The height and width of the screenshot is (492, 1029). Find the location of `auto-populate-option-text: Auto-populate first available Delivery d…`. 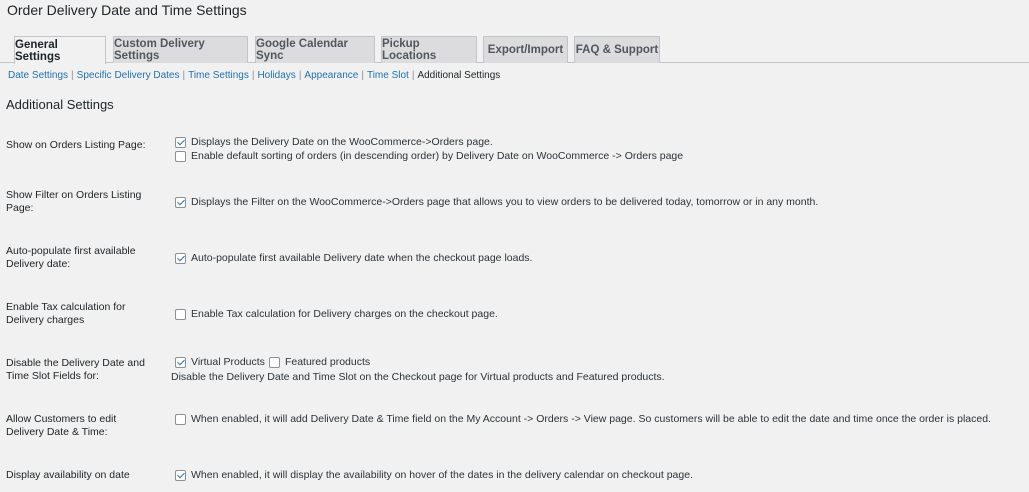

auto-populate-option-text: Auto-populate first available Delivery d… is located at coordinates (362, 258).